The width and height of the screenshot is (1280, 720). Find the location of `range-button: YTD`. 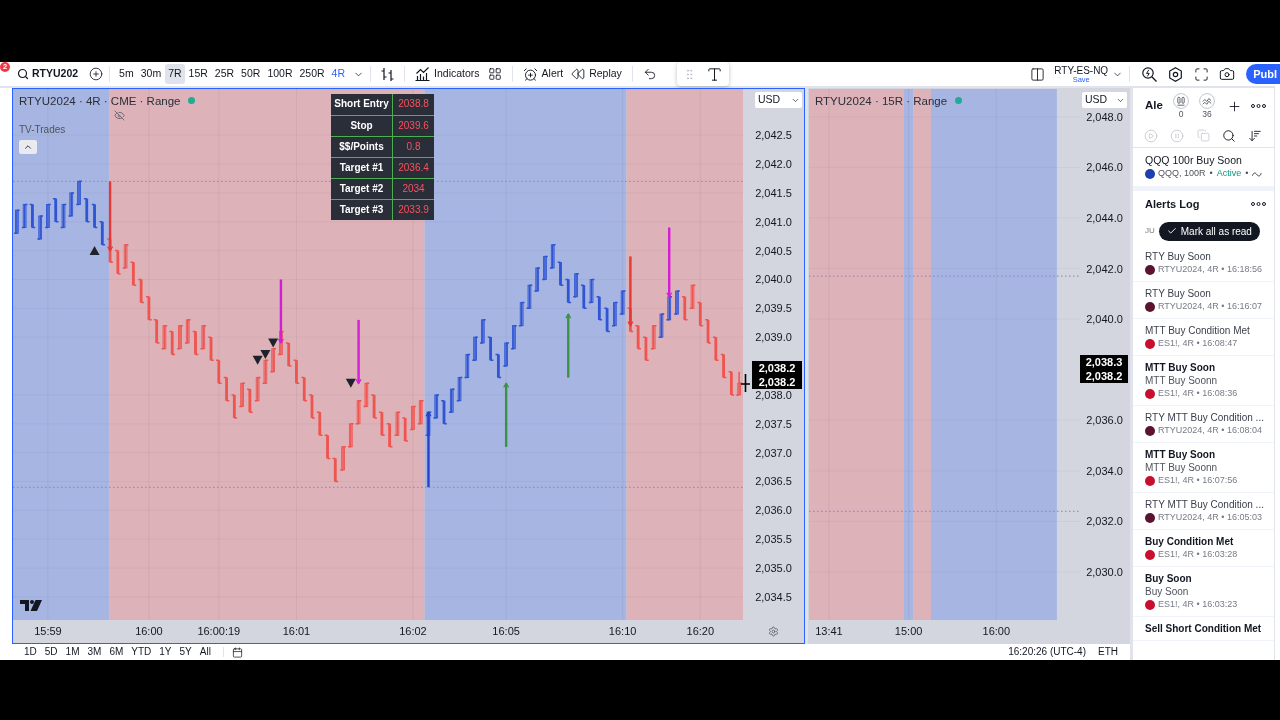

range-button: YTD is located at coordinates (141, 652).